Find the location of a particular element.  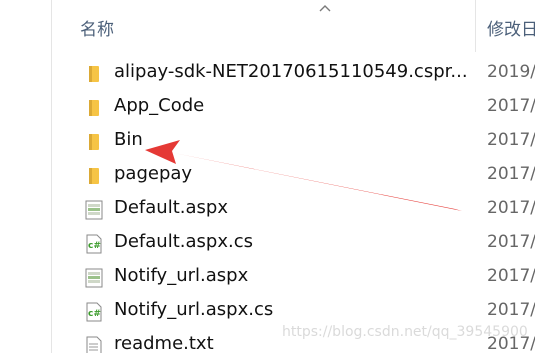

file-name: Default.aspx.cs is located at coordinates (183, 241).